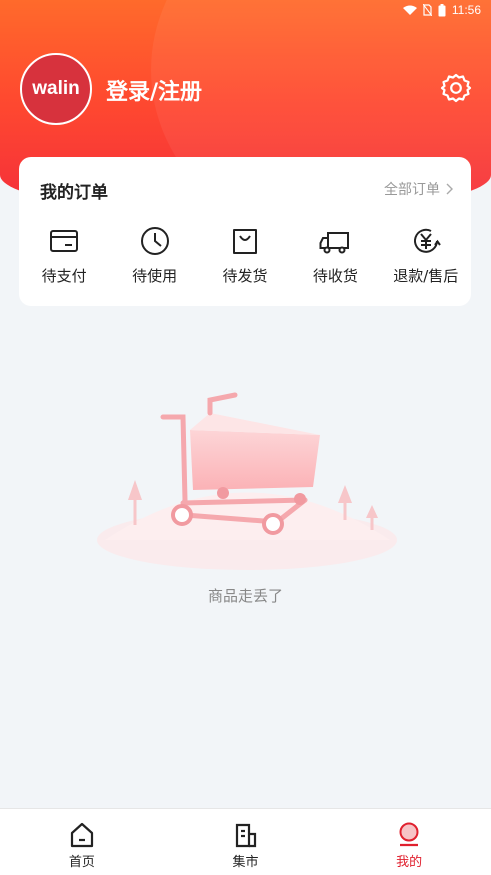  What do you see at coordinates (245, 276) in the screenshot?
I see `order-item-label: 待发货` at bounding box center [245, 276].